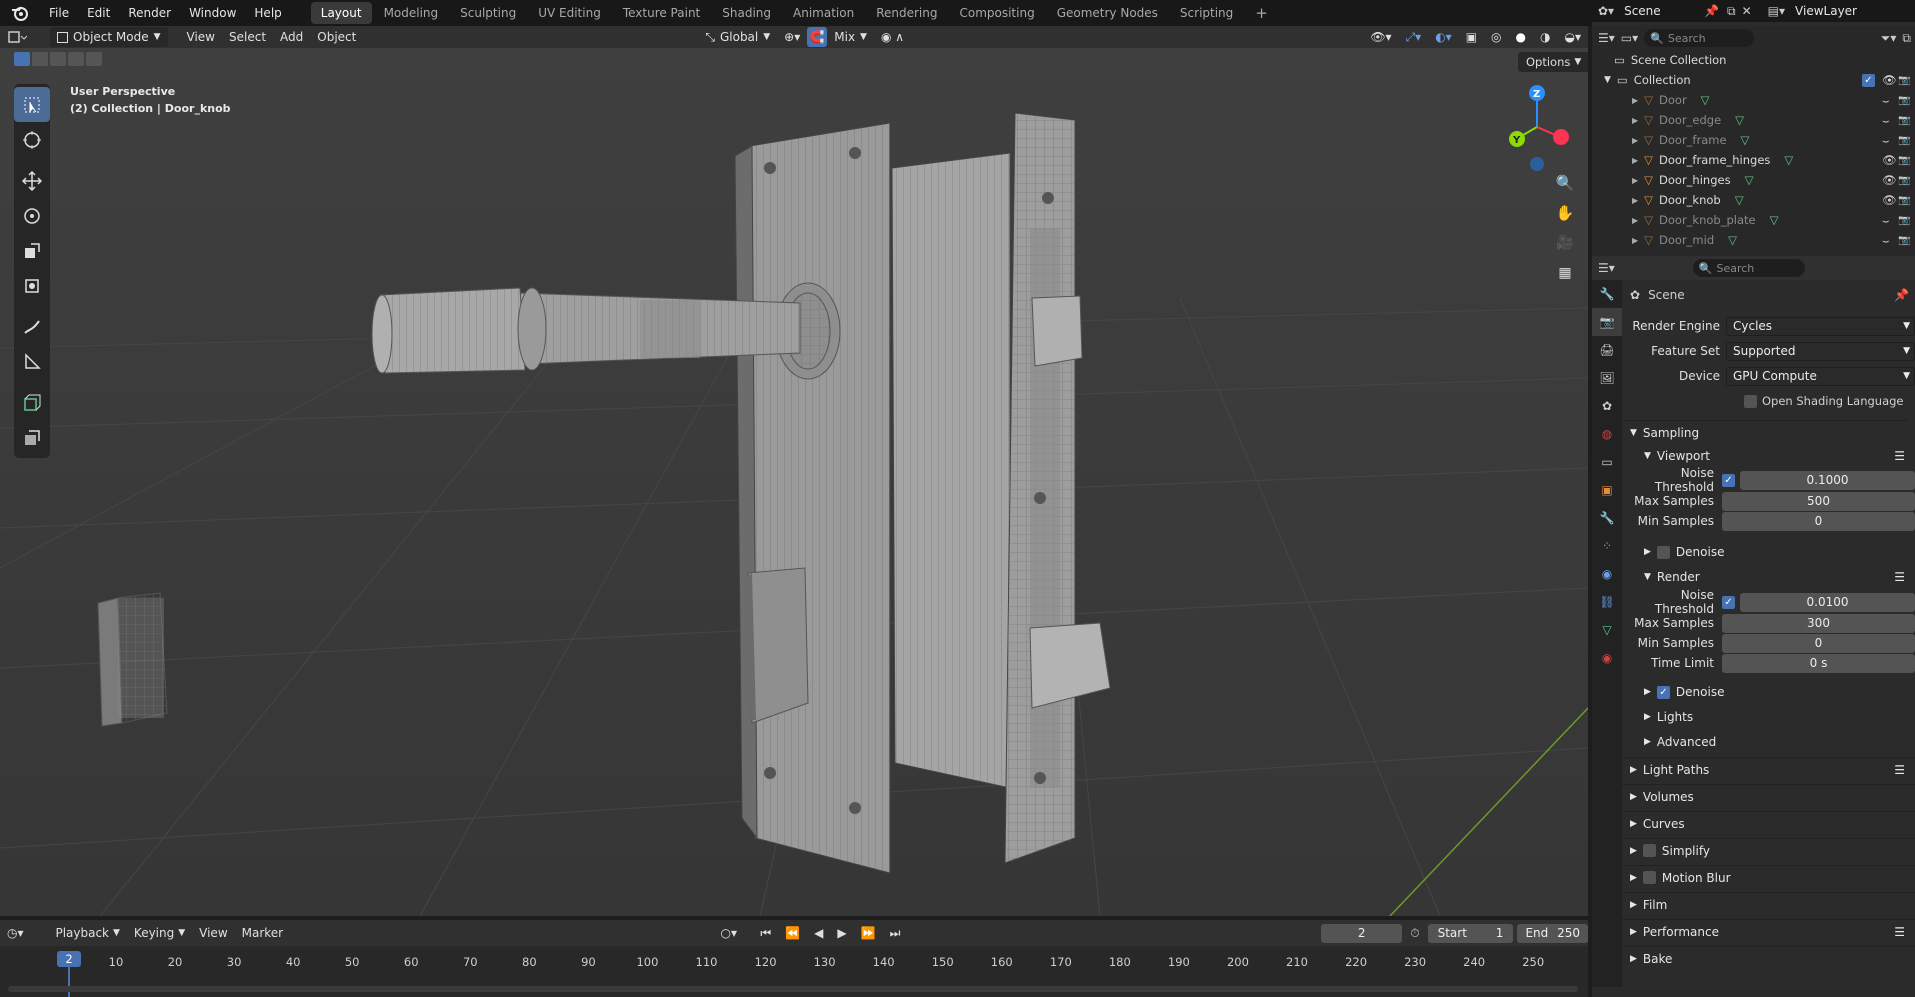  I want to click on light-paths-panel-header: ▶ Light Paths ☰, so click(1768, 769).